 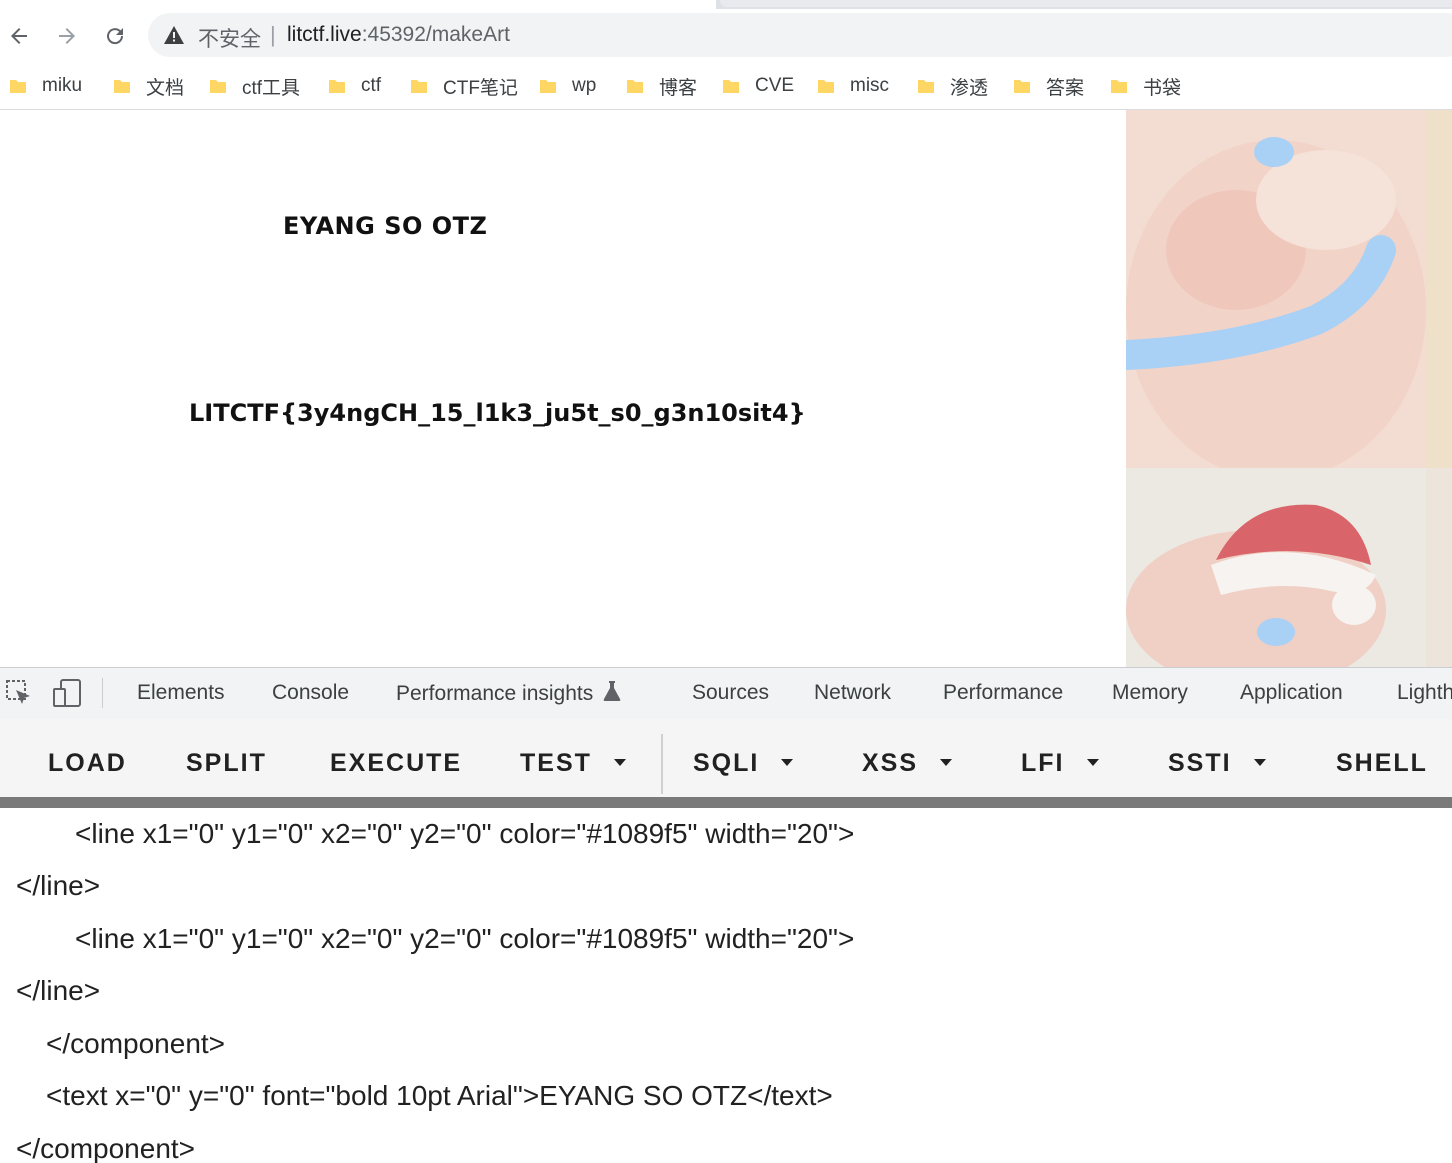 I want to click on forward-button, so click(x=67, y=36).